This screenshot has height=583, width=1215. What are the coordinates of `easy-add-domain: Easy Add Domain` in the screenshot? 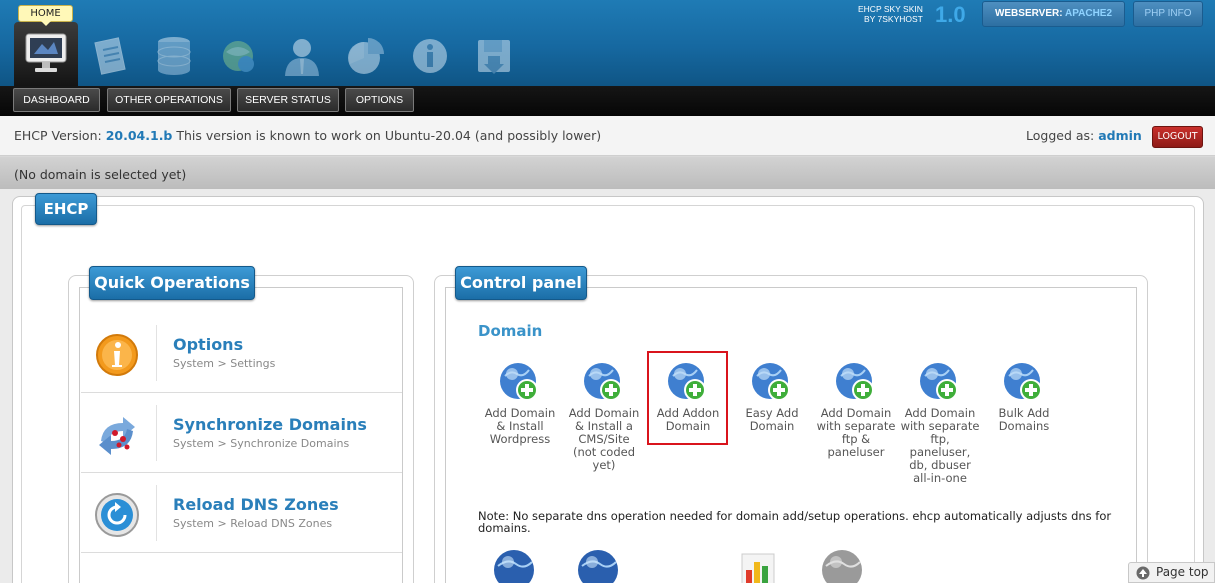 It's located at (772, 396).